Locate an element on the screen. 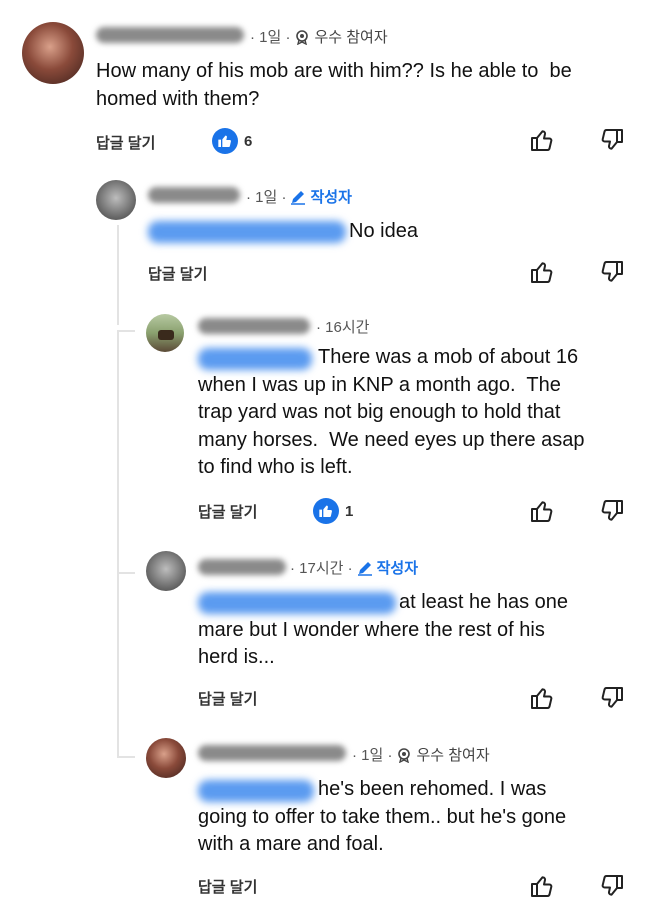 The image size is (652, 916). comment-meta: · 17시간 · 작성자 is located at coordinates (354, 567).